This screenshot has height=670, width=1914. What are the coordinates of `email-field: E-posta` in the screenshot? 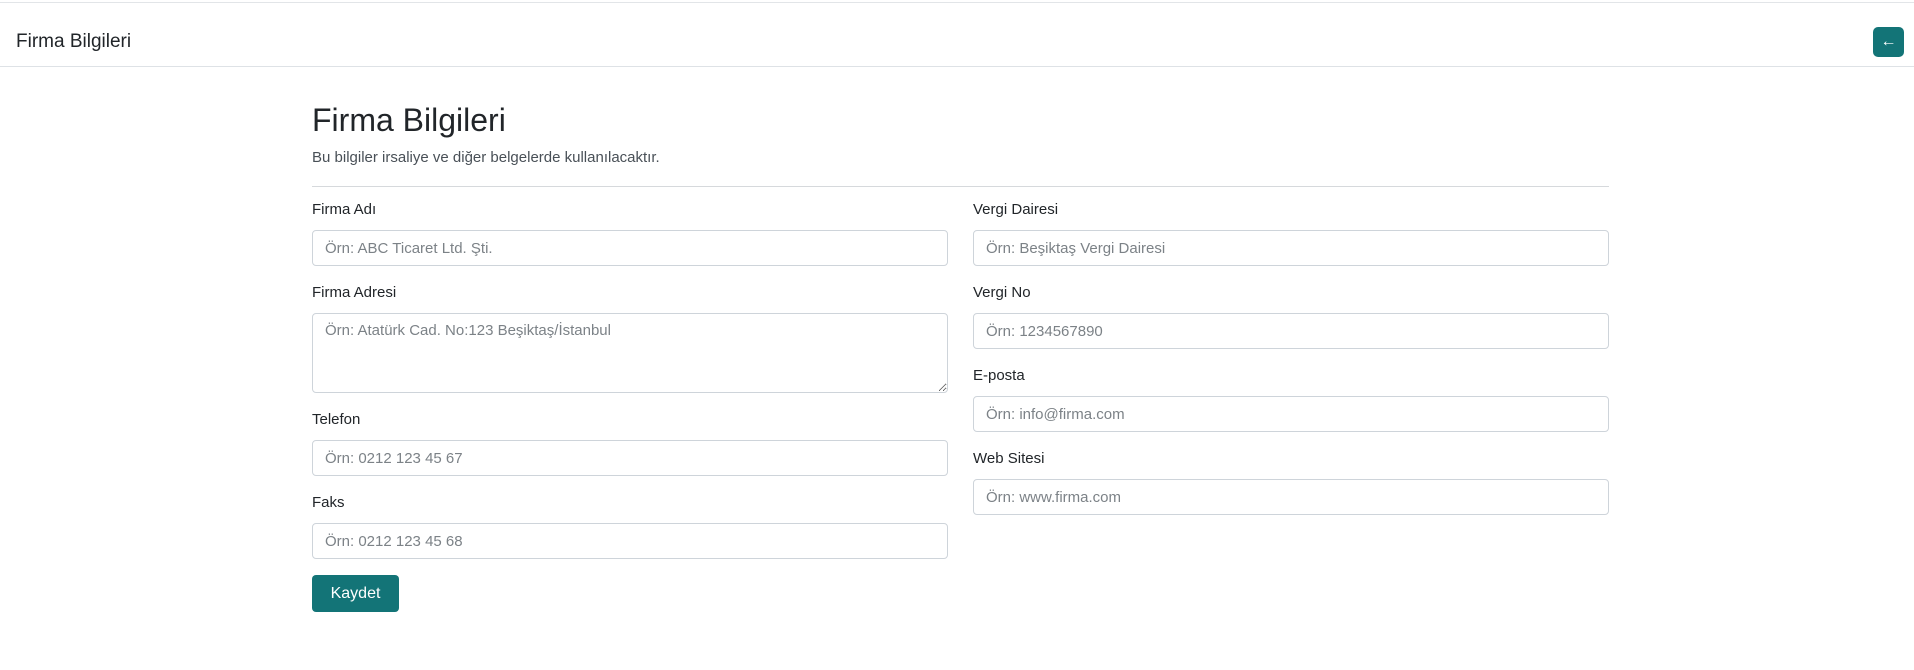 It's located at (1291, 399).